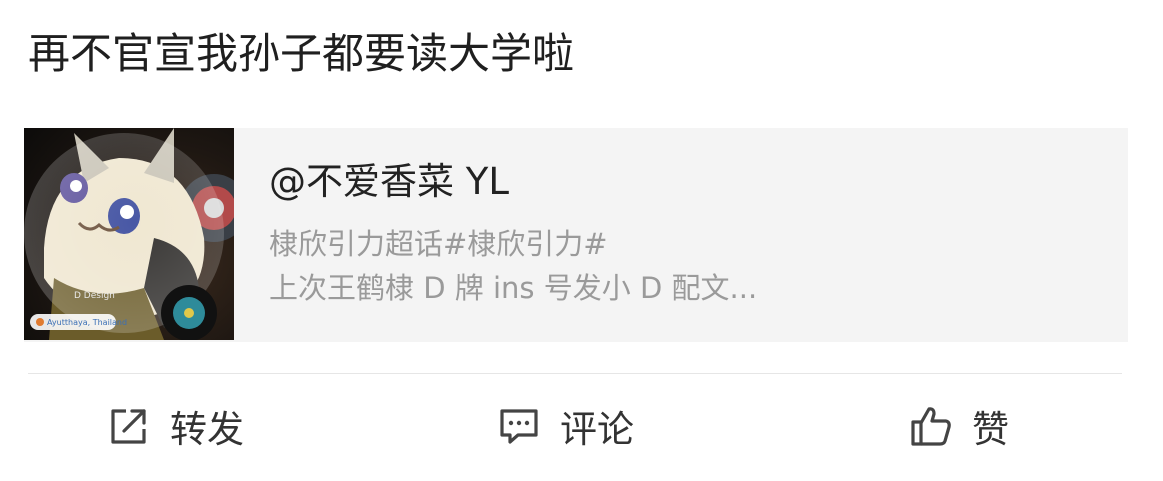  What do you see at coordinates (513, 182) in the screenshot?
I see `card-author: @不爱香菜 YL` at bounding box center [513, 182].